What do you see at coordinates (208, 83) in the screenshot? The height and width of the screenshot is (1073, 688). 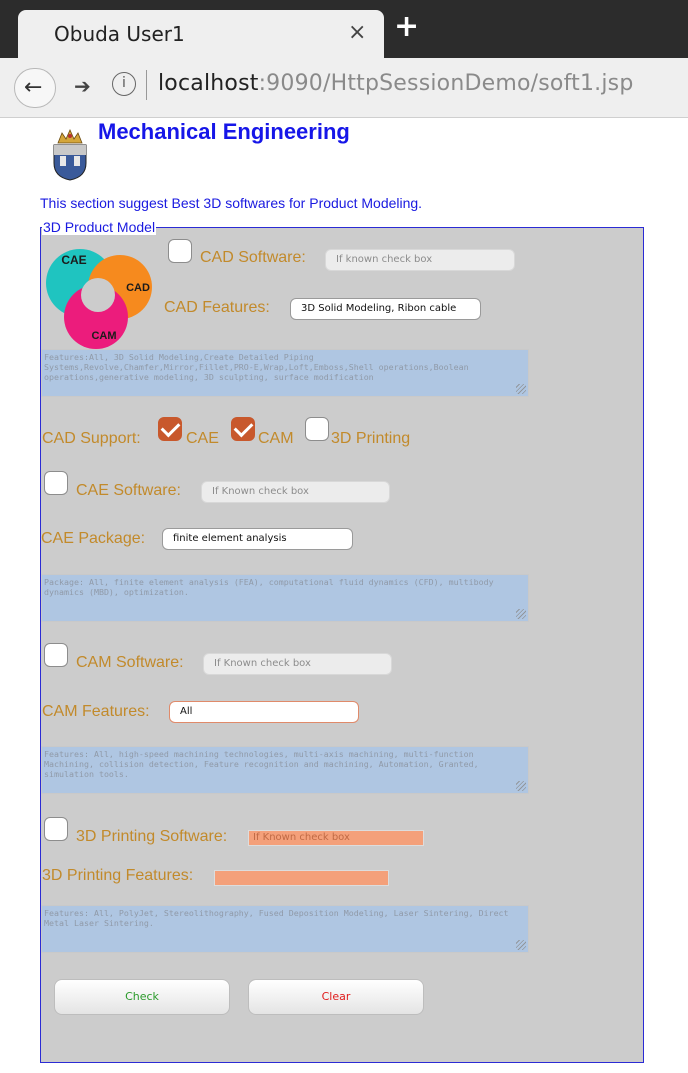 I see `url-host: localhost` at bounding box center [208, 83].